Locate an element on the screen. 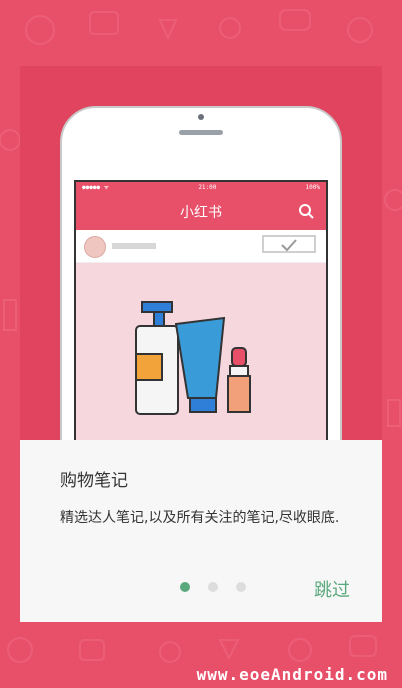  app-title: 小红书 is located at coordinates (201, 213).